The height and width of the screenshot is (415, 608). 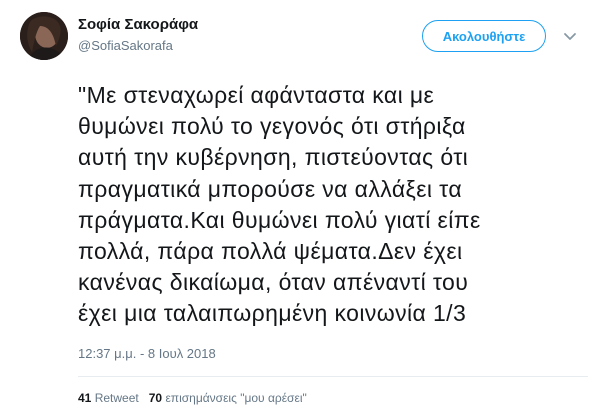 What do you see at coordinates (236, 398) in the screenshot?
I see `likes-label: επισημάνσεις "μου αρέσει"` at bounding box center [236, 398].